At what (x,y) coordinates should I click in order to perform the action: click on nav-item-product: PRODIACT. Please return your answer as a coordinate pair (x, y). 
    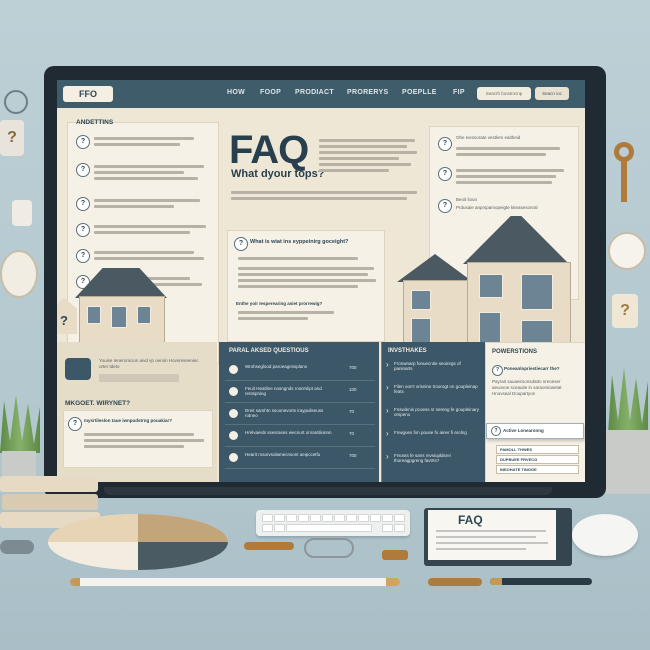
    Looking at the image, I should click on (314, 92).